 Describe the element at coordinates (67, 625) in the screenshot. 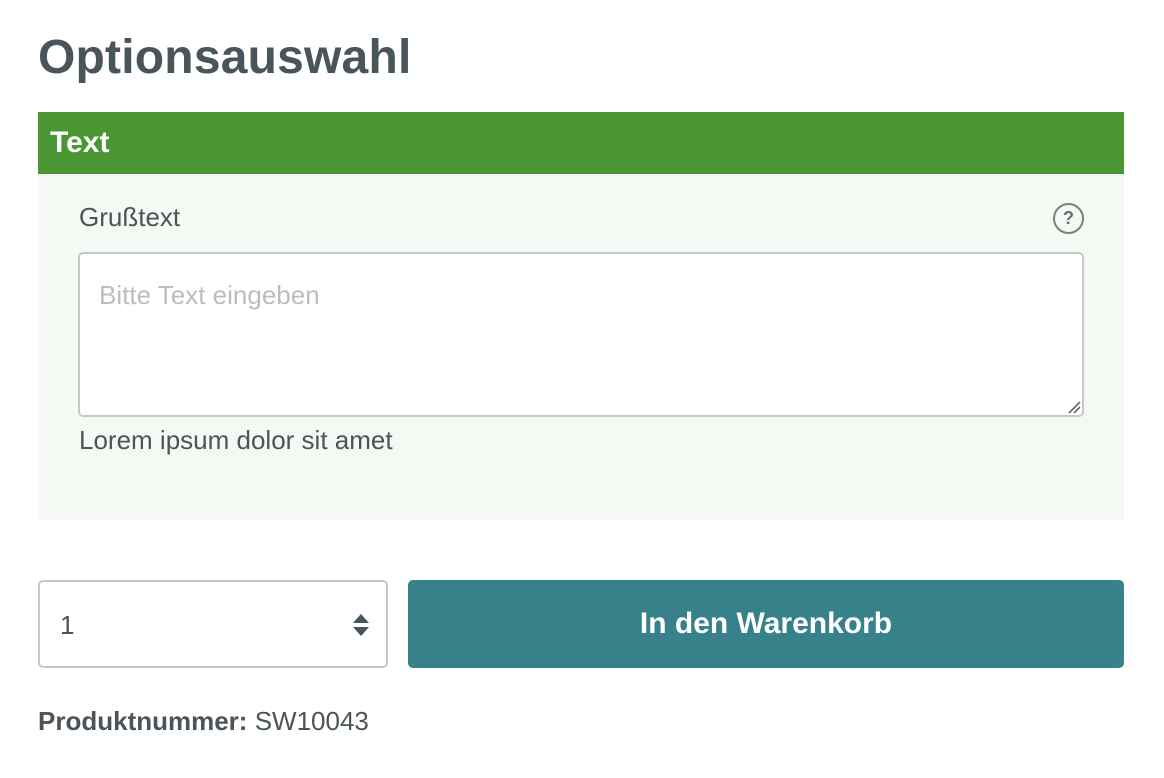

I see `quantity-value: 1` at that location.